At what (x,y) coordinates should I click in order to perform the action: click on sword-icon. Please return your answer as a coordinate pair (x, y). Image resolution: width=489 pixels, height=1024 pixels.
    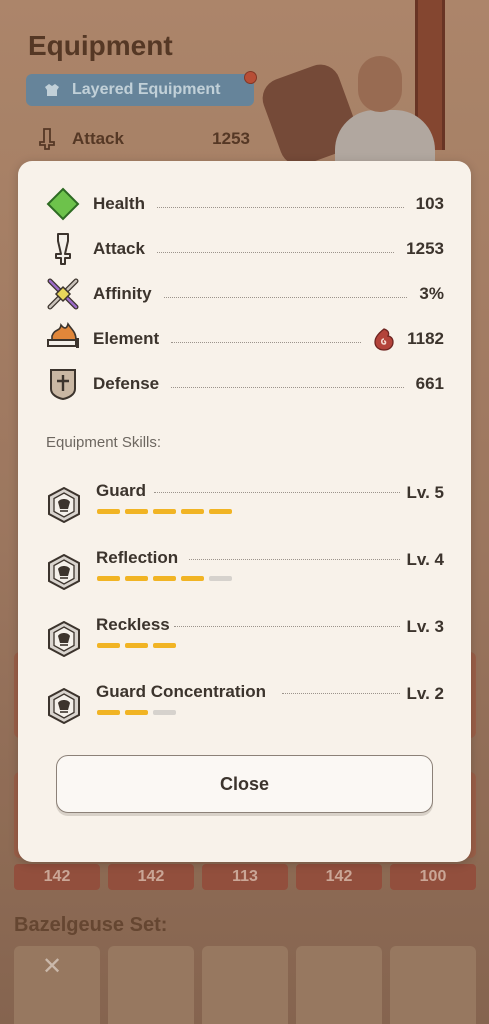
    Looking at the image, I should click on (63, 249).